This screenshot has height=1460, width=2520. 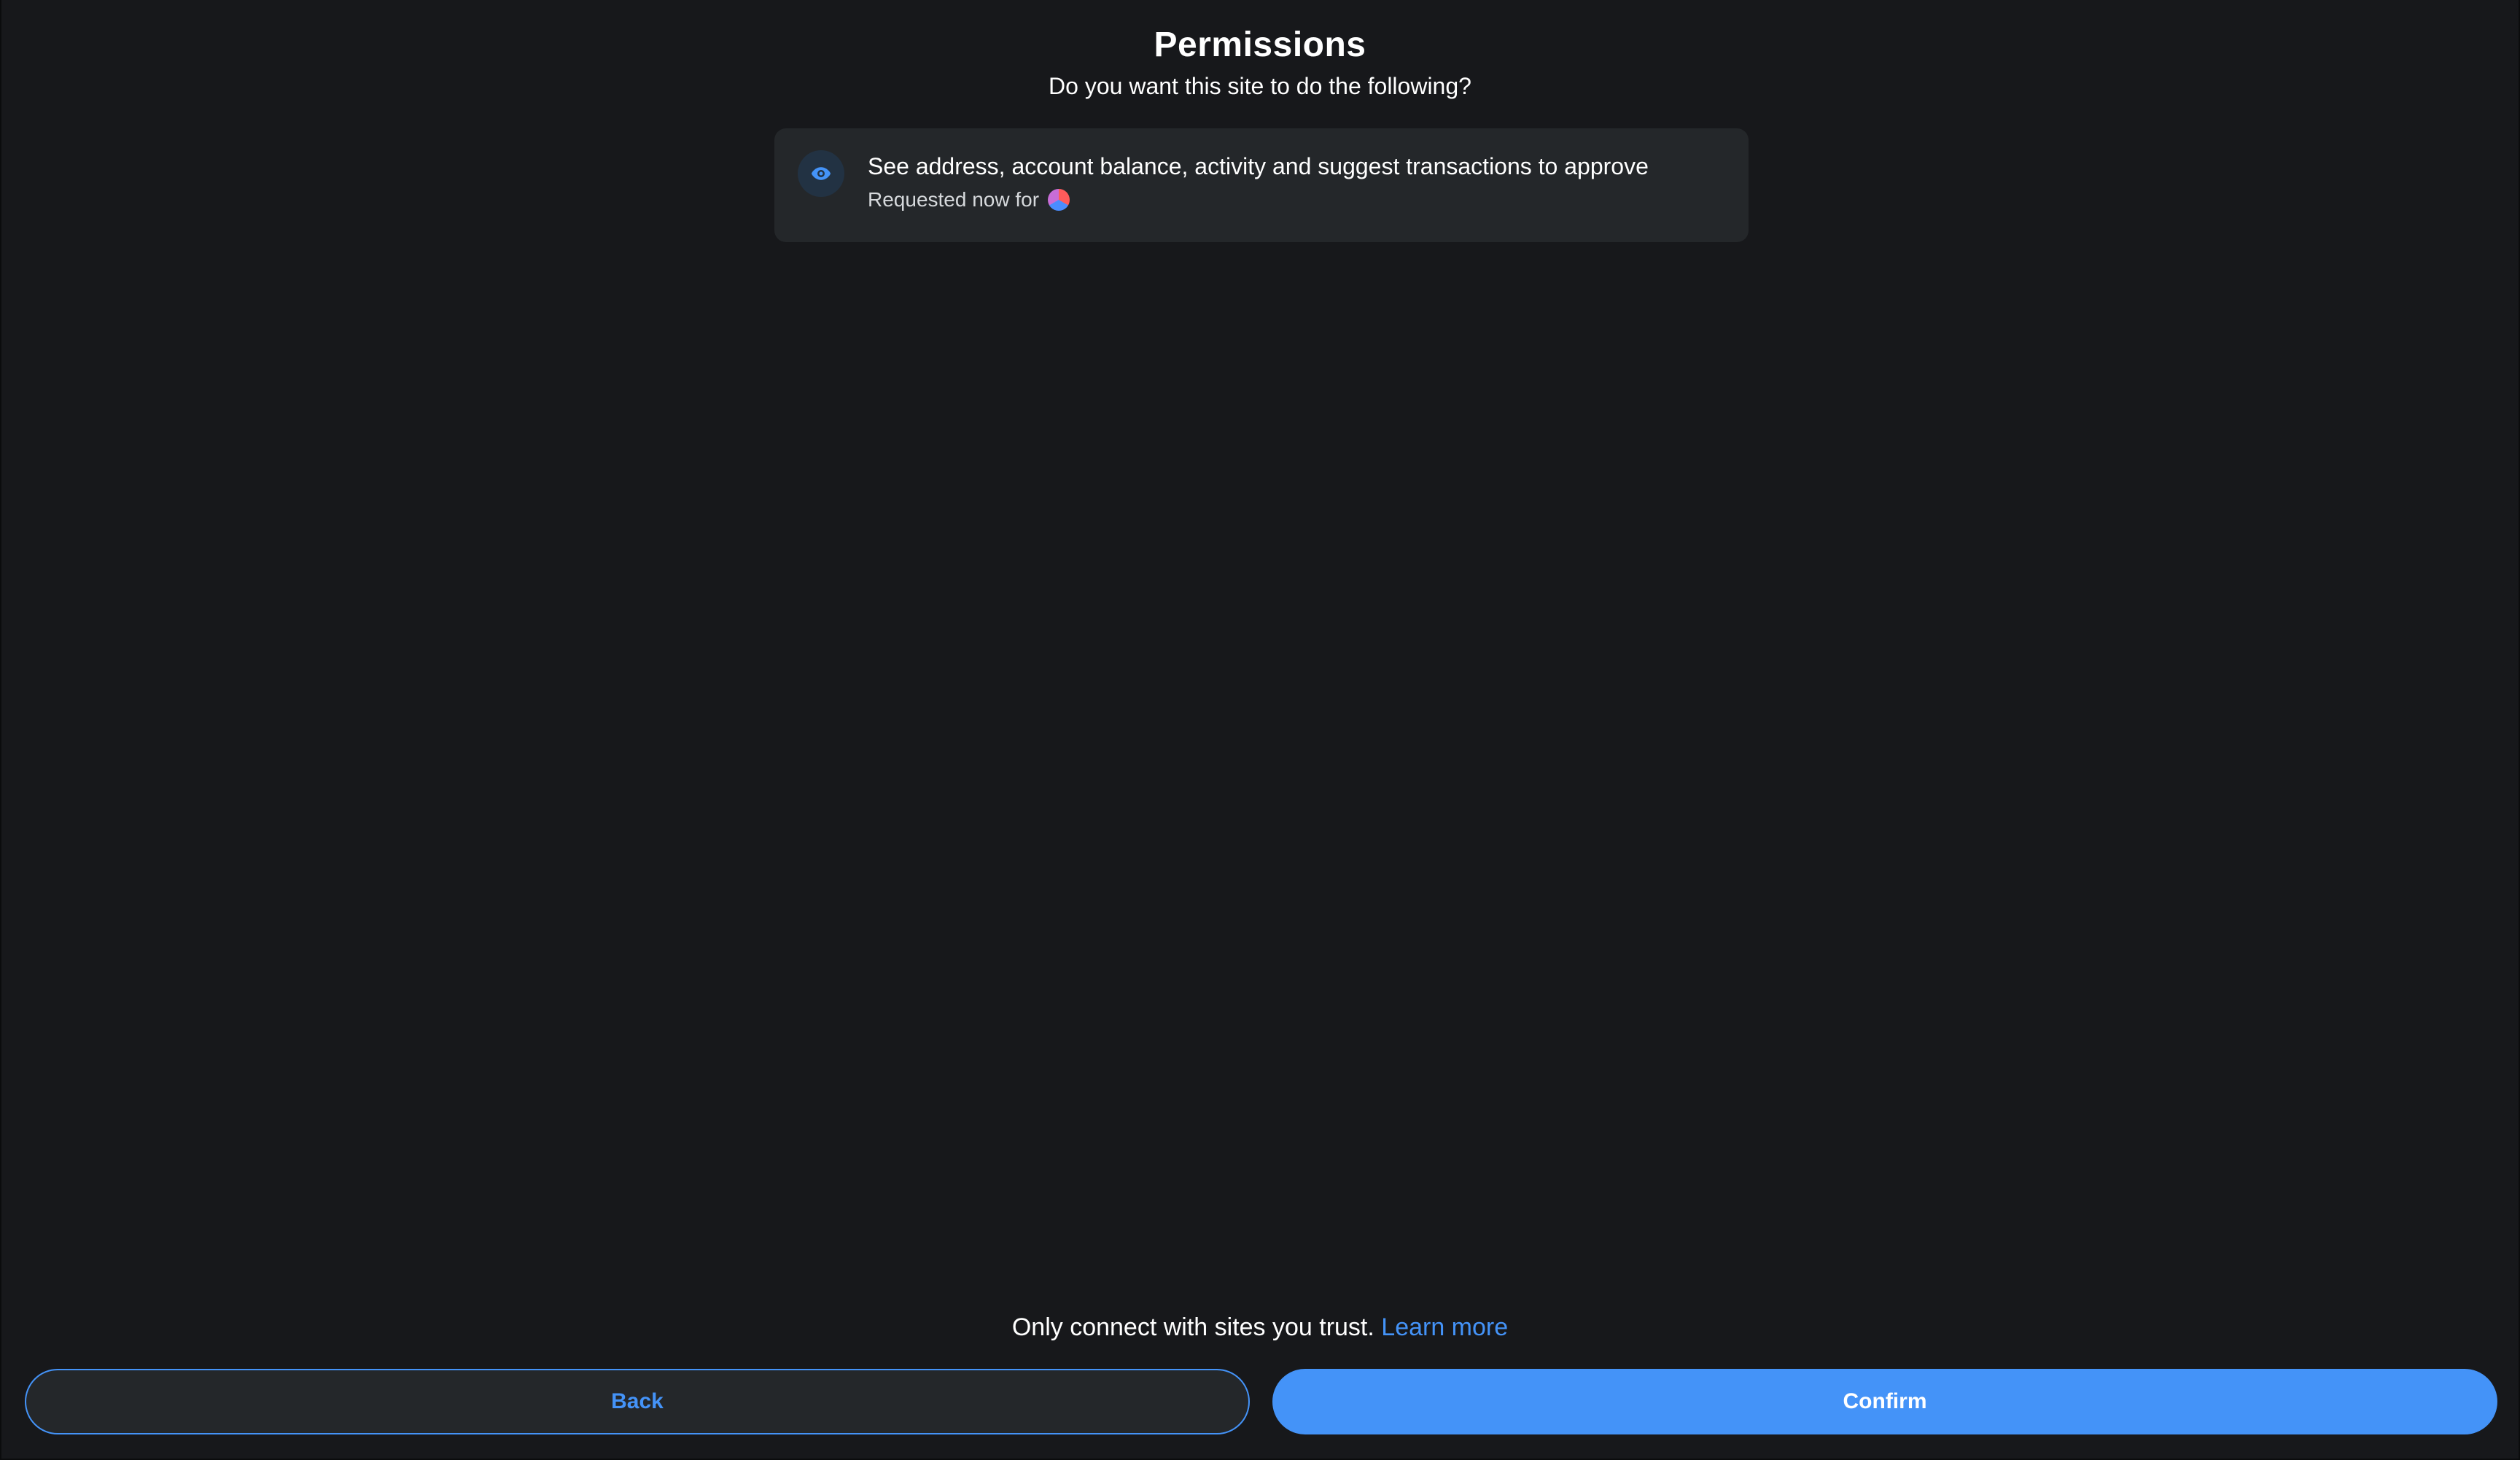 I want to click on confirm-button: Confirm, so click(x=1884, y=1401).